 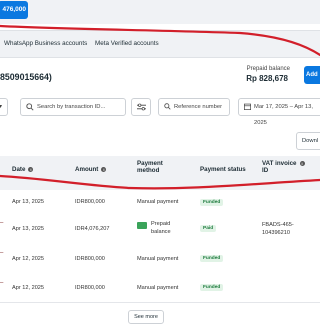 I want to click on annotation-top-curve, so click(x=160, y=40).